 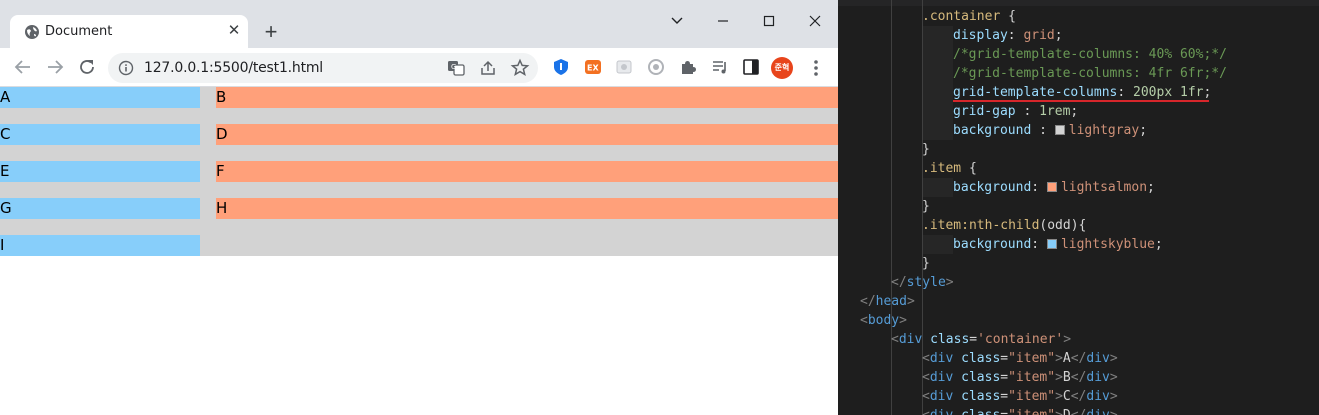 What do you see at coordinates (965, 16) in the screenshot?
I see `code-token: .container` at bounding box center [965, 16].